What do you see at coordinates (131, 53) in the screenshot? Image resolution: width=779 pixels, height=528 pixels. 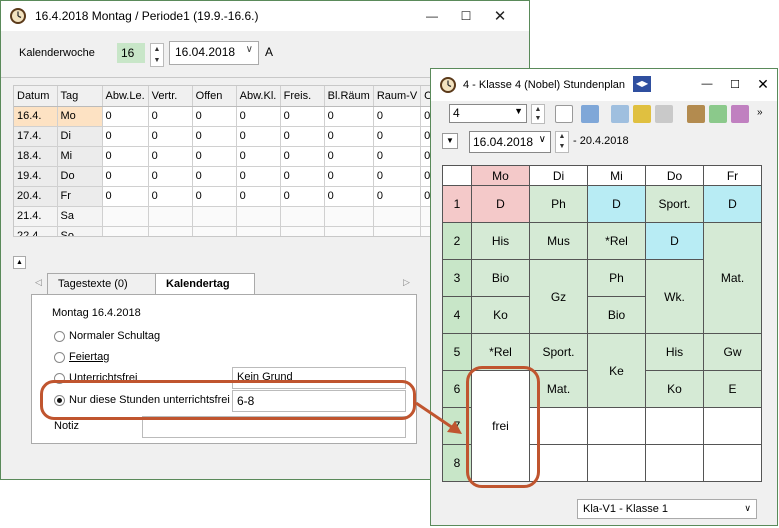 I see `week-number-field: 16` at bounding box center [131, 53].